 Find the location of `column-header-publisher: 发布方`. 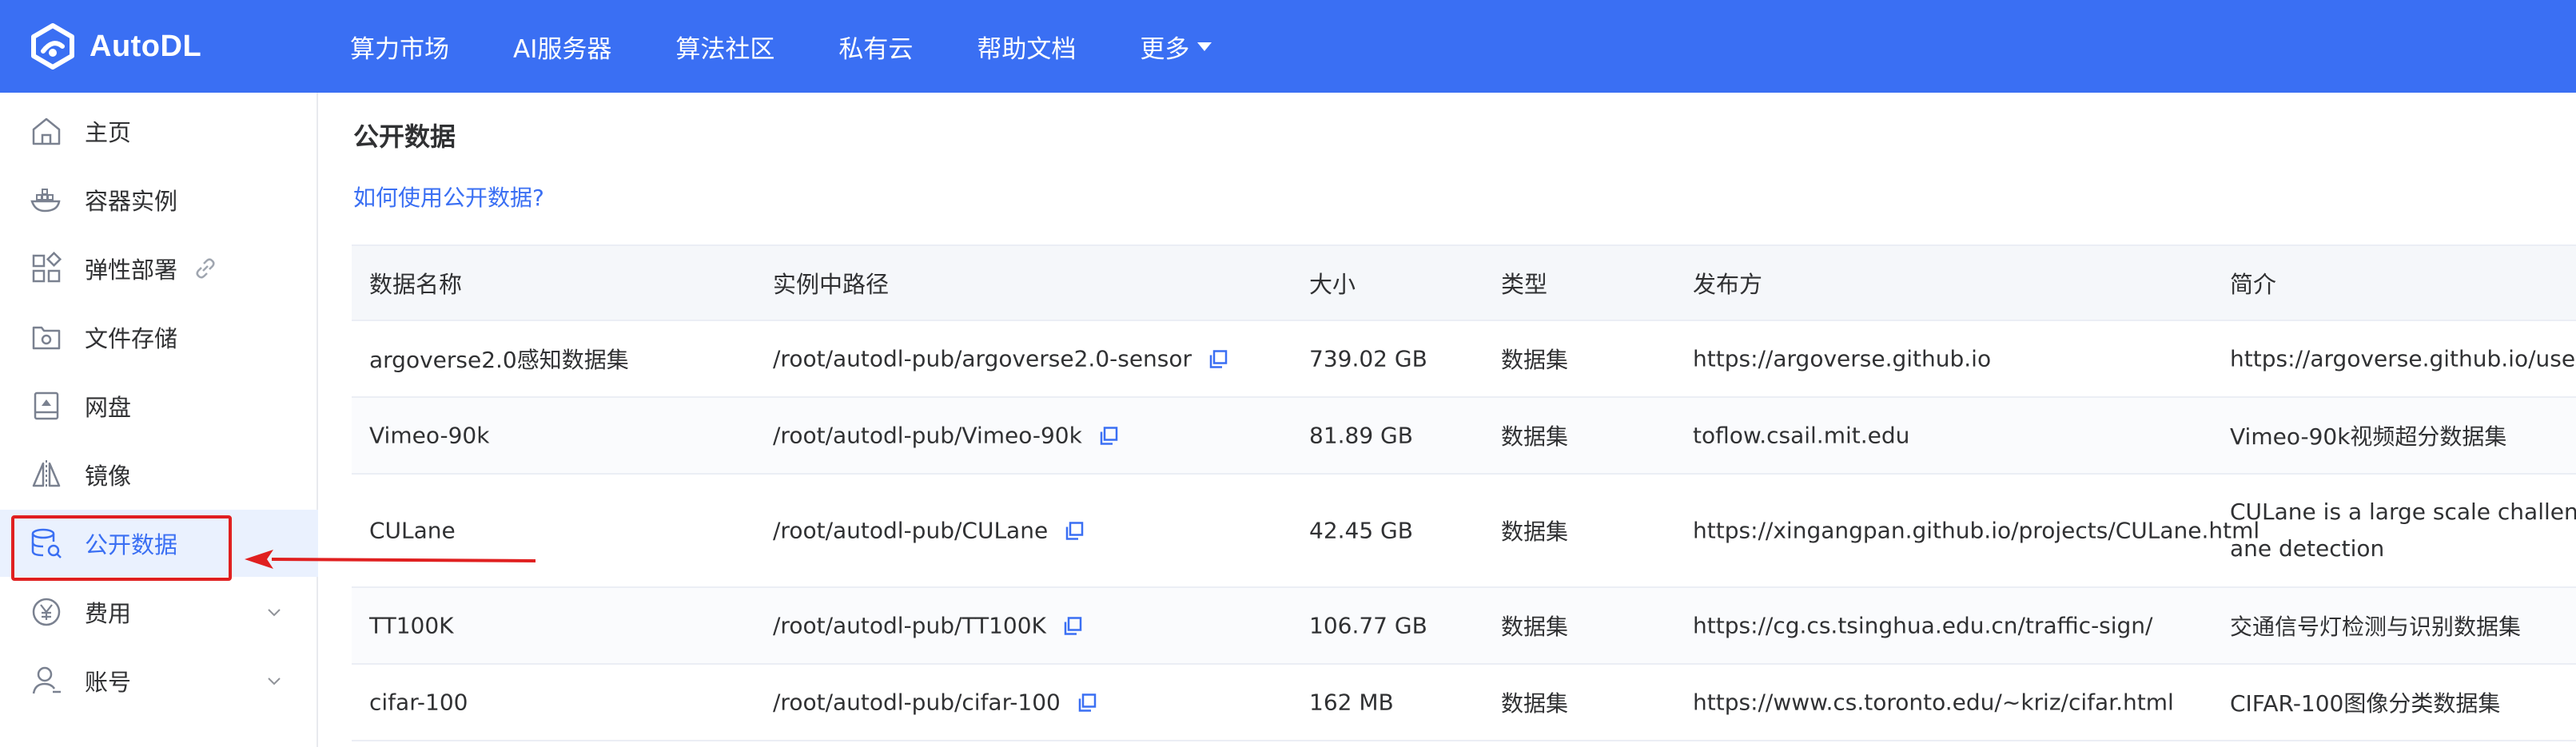

column-header-publisher: 发布方 is located at coordinates (1728, 284).